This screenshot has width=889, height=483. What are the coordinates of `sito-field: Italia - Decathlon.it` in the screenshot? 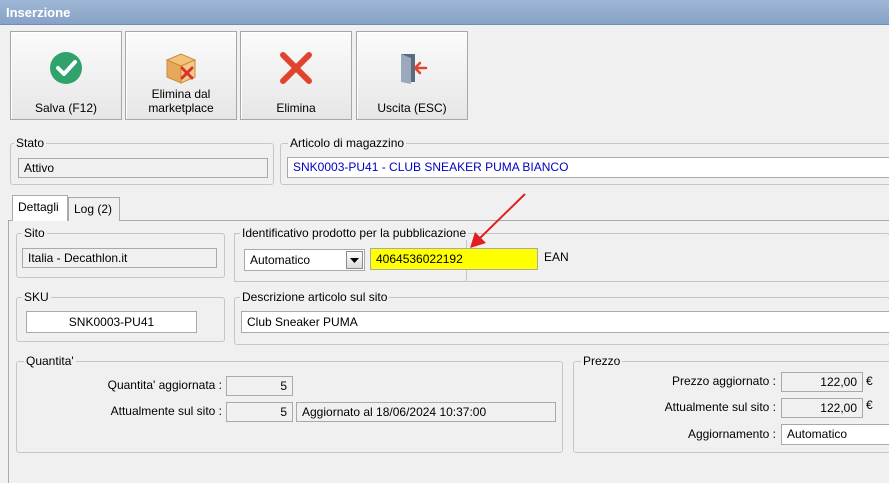 It's located at (119, 258).